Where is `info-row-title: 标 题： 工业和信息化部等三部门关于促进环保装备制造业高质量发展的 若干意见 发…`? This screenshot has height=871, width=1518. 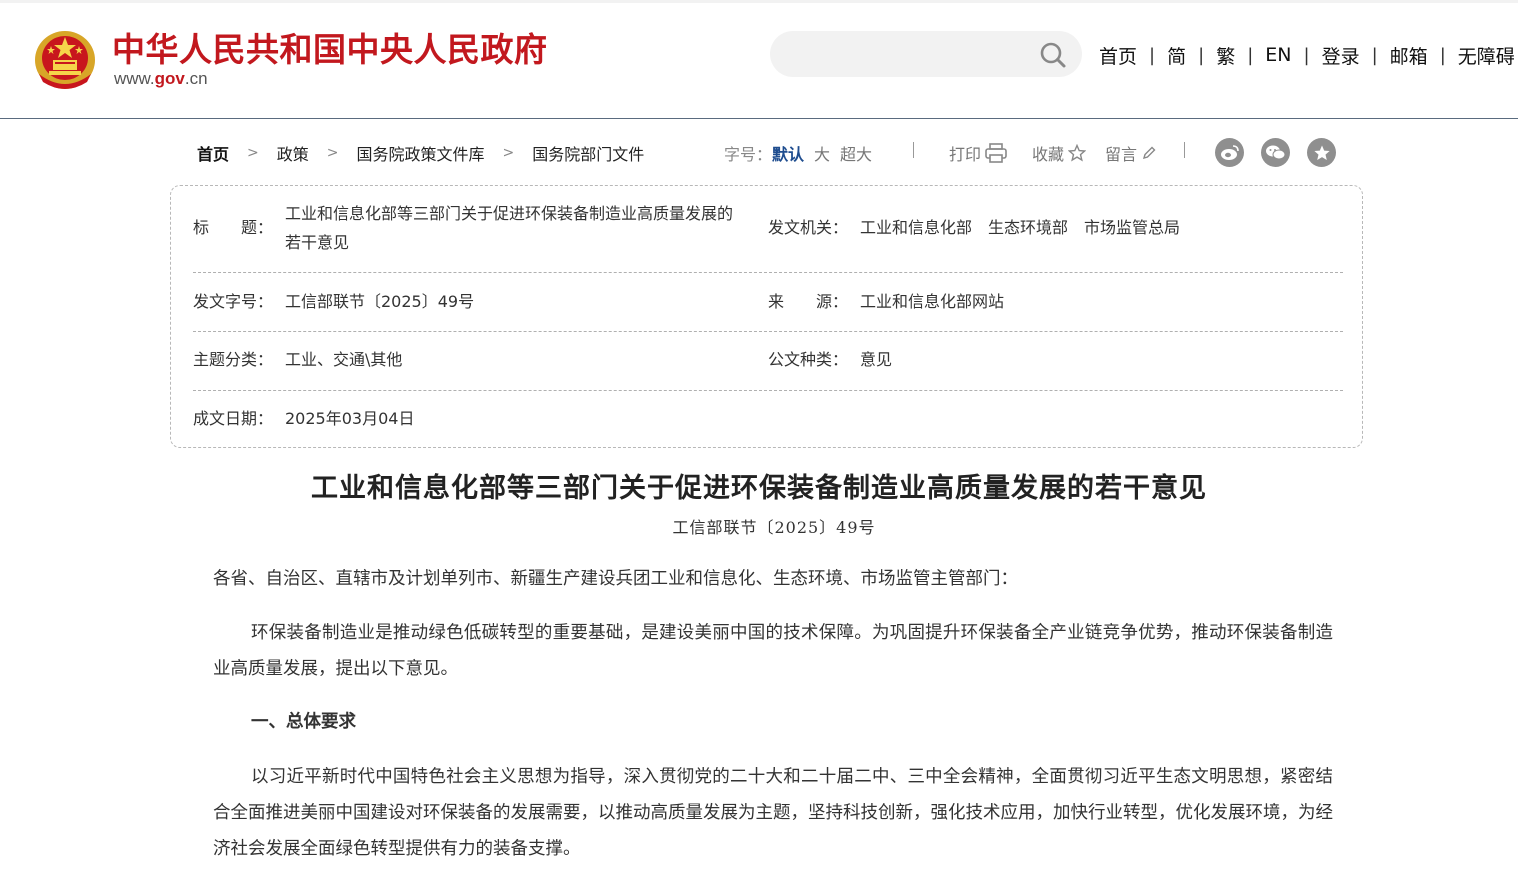
info-row-title: 标 题： 工业和信息化部等三部门关于促进环保装备制造业高质量发展的 若干意见 发… is located at coordinates (768, 229).